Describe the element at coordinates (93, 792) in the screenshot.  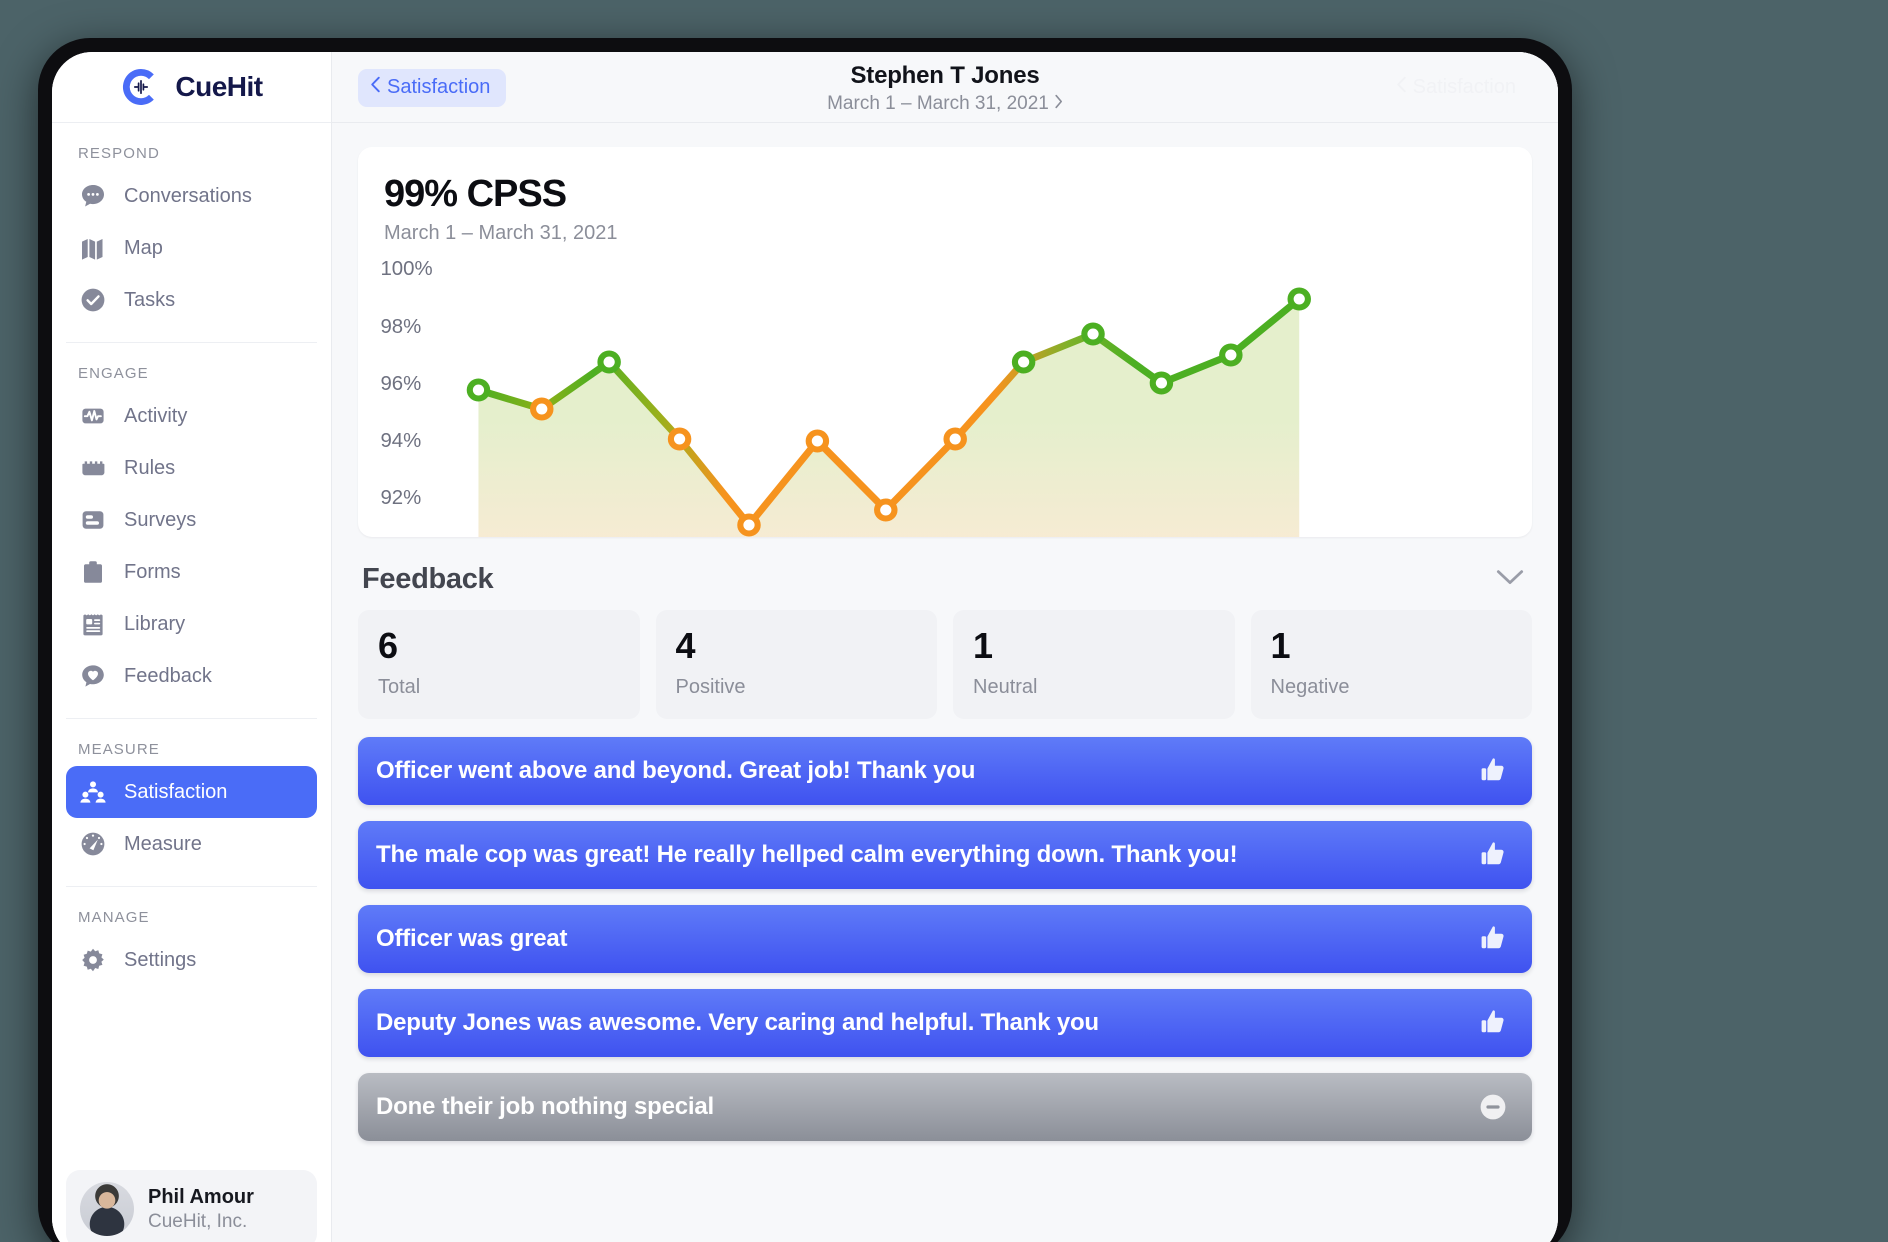
I see `people-group-icon` at that location.